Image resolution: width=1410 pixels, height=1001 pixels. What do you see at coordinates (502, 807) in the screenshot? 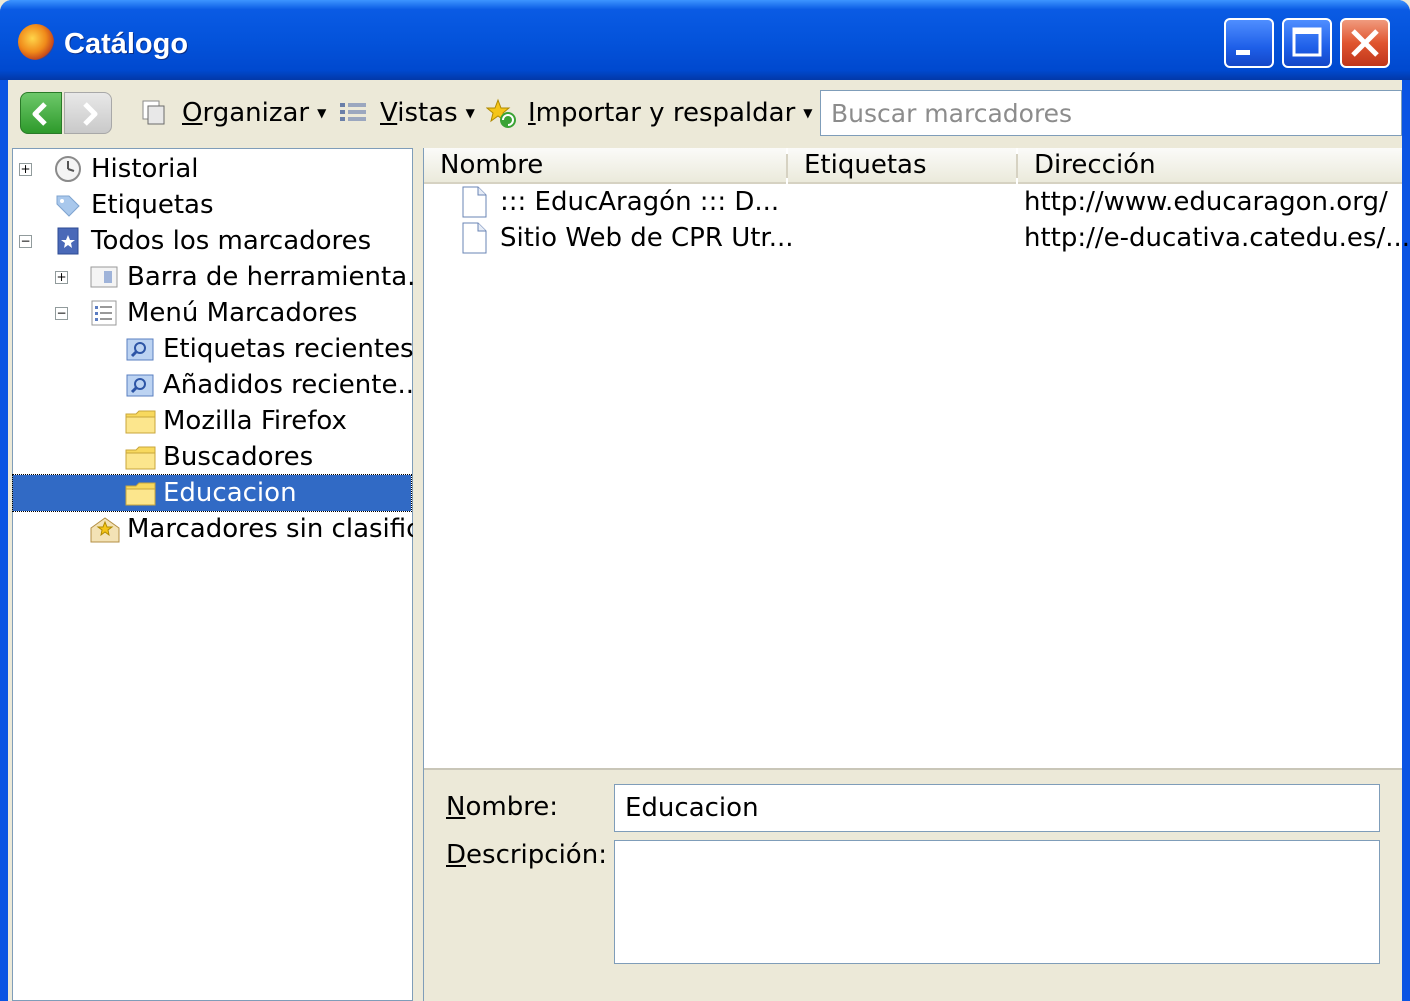
I see `name-label: Nombre:` at bounding box center [502, 807].